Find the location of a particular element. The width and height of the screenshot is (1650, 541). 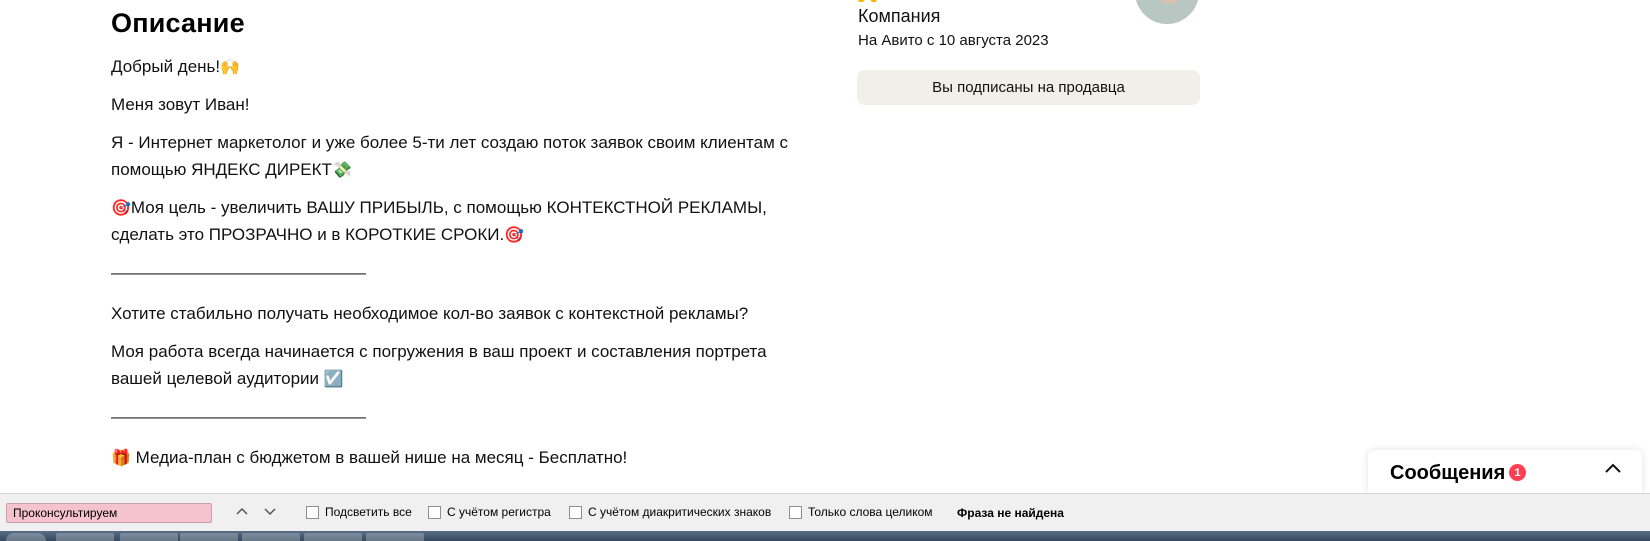

description-paragraph: Меня зовут Иван! is located at coordinates (180, 104).